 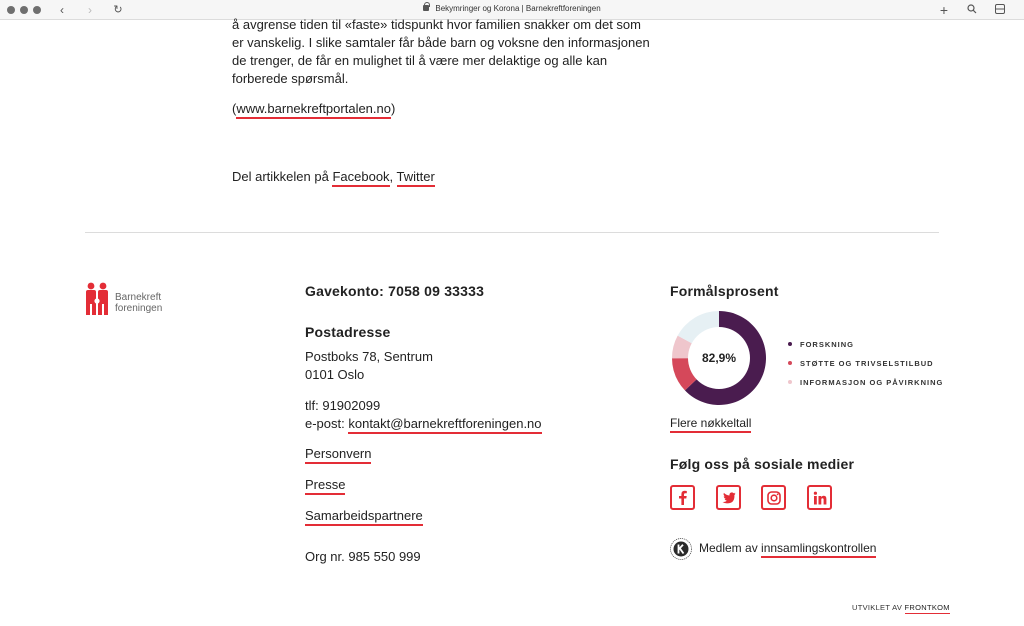 I want to click on email-line: e-post: kontakt@barnekreftforeningen.no, so click(x=423, y=425).